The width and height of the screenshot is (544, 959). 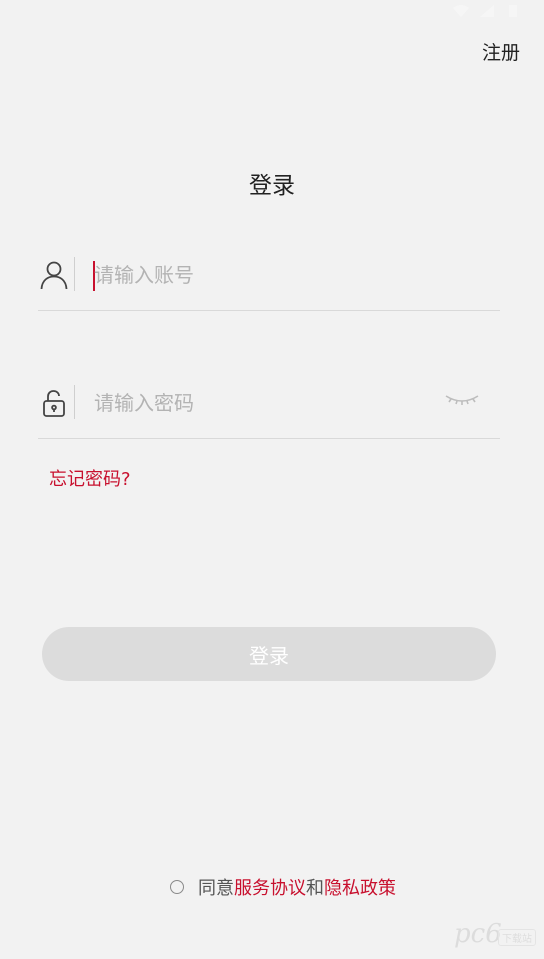 I want to click on agreement: 同意 服务协议 和 隐私政策, so click(x=283, y=887).